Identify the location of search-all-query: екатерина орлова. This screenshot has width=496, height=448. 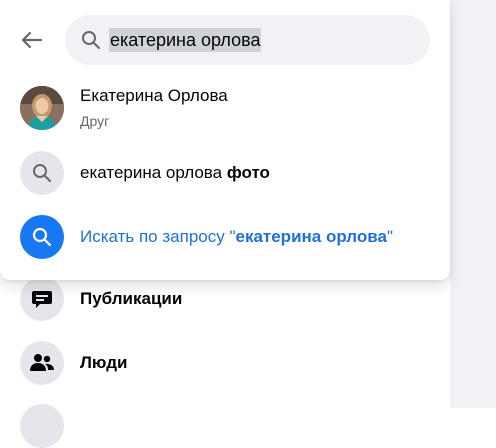
(311, 236).